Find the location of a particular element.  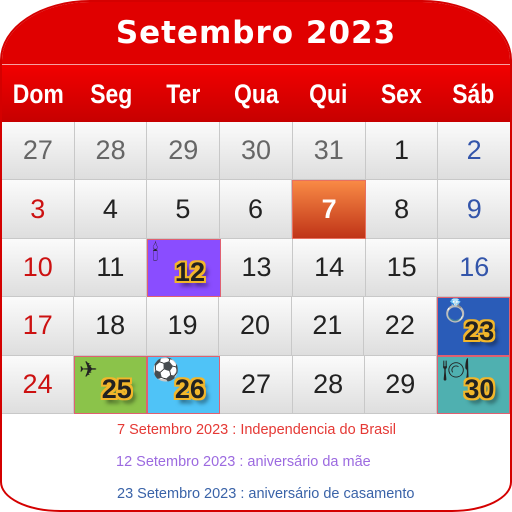

weekday-label-seg: Seg is located at coordinates (110, 93).